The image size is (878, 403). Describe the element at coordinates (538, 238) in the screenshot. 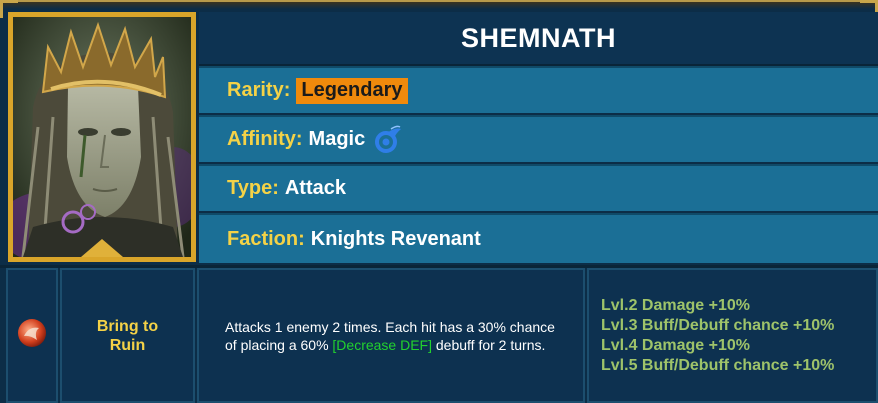

I see `faction-row: Faction: Knights Revenant` at that location.